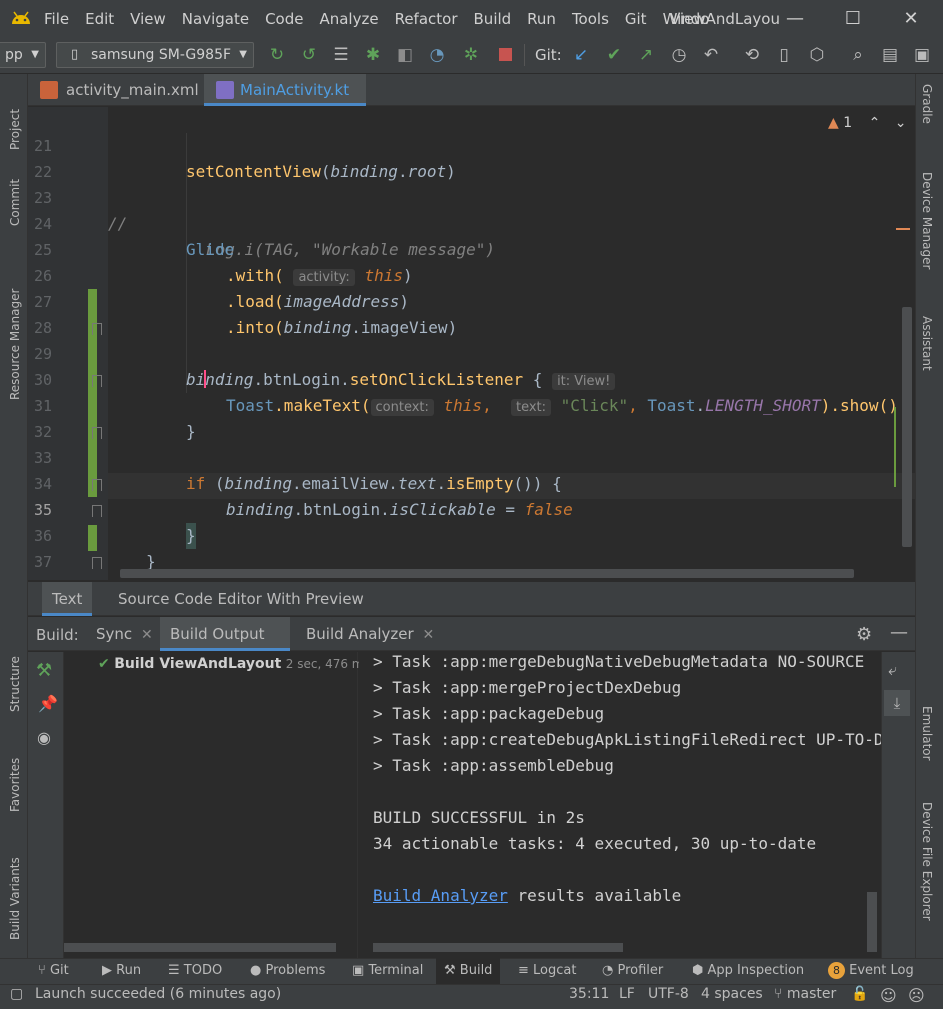  What do you see at coordinates (927, 114) in the screenshot?
I see `gradle-tool-button: Gradle` at bounding box center [927, 114].